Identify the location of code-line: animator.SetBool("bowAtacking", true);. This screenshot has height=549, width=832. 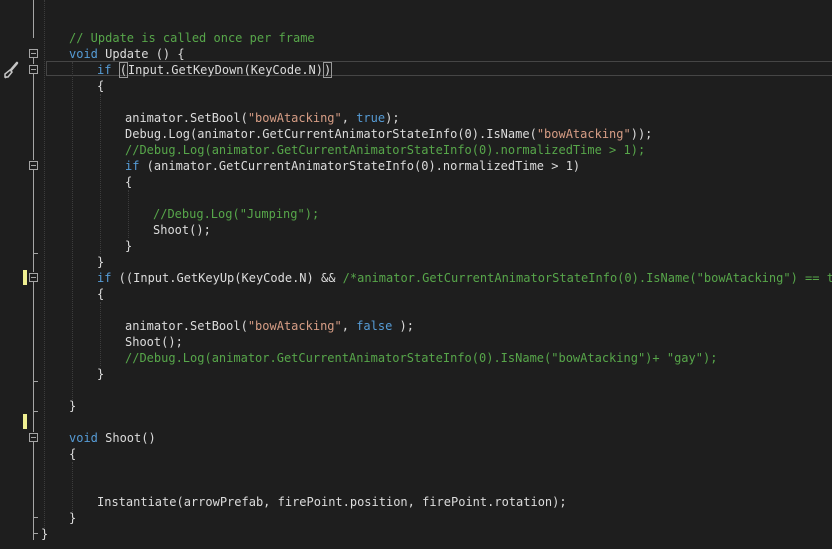
(262, 118).